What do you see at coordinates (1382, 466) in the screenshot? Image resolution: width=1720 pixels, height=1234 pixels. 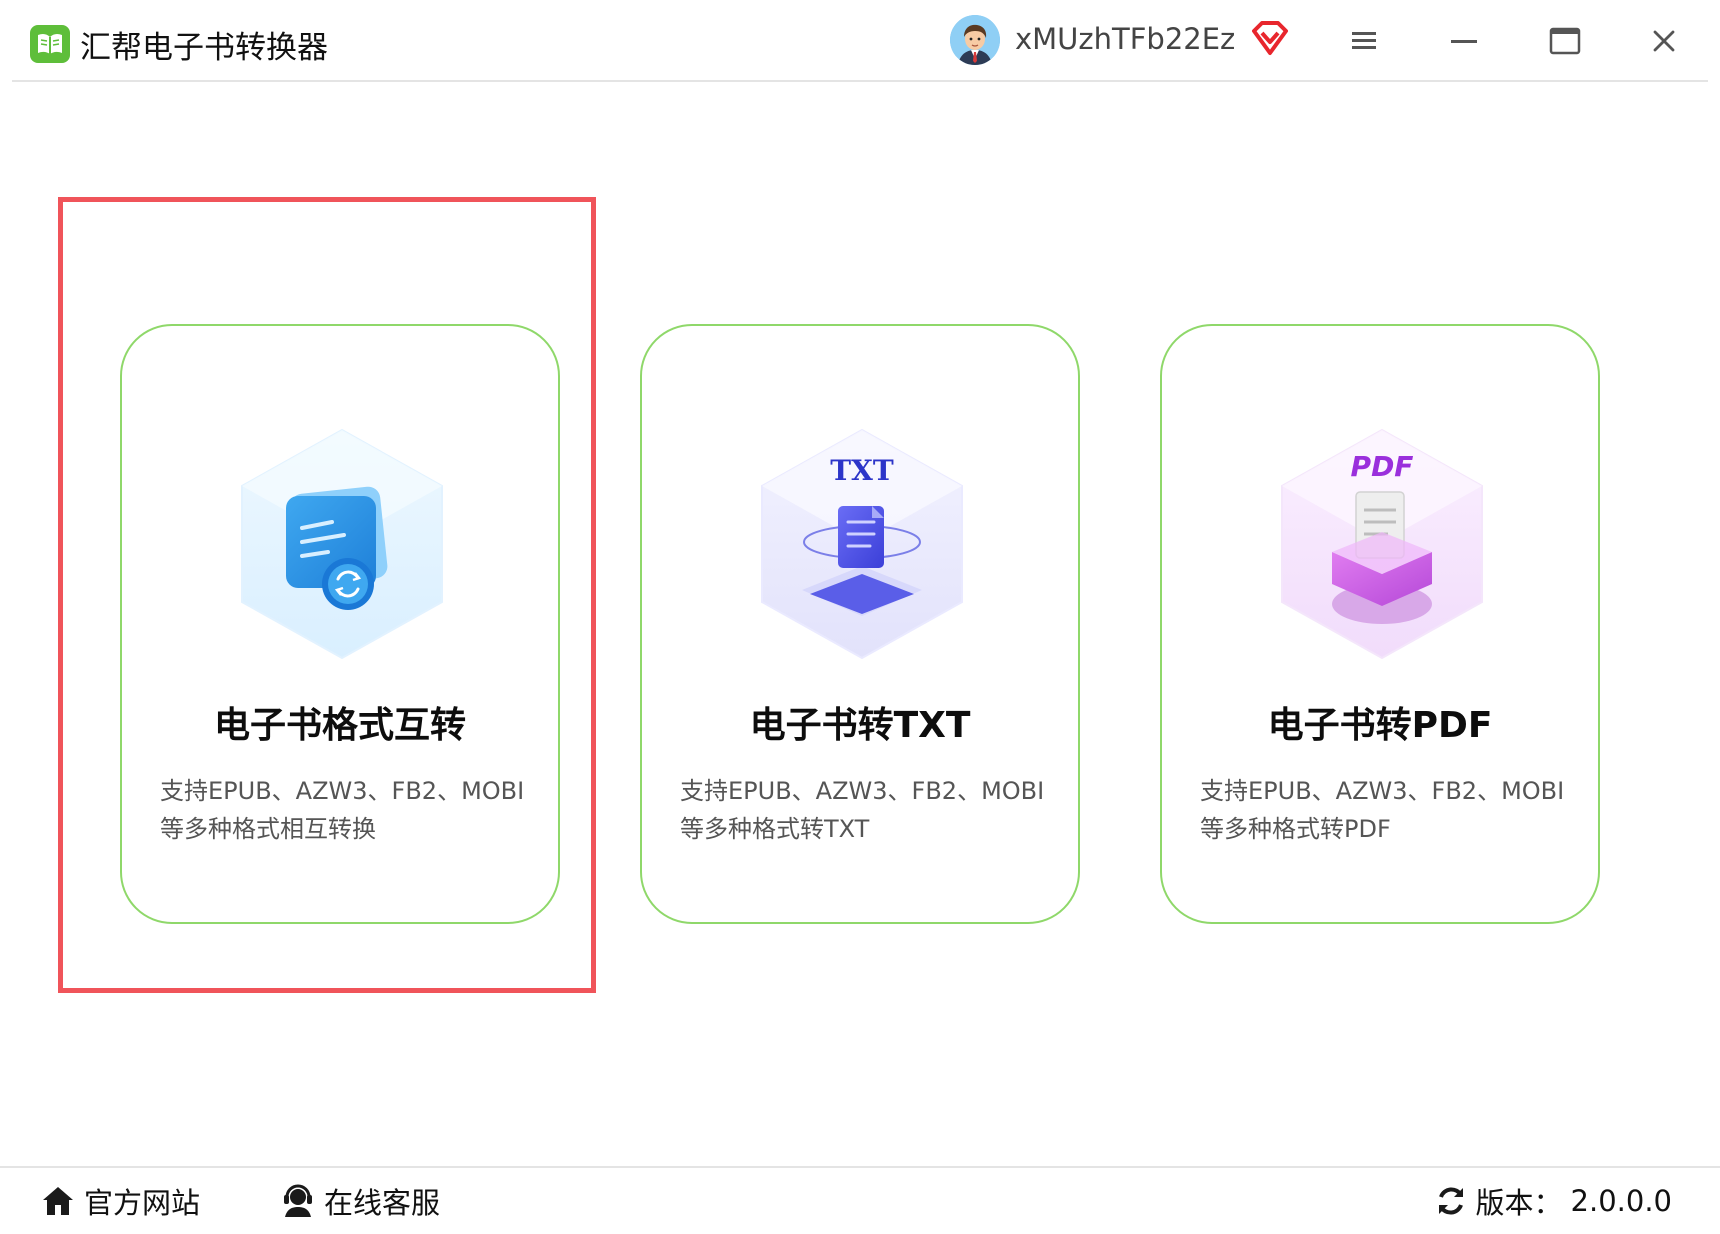 I see `card-badge: PDF` at bounding box center [1382, 466].